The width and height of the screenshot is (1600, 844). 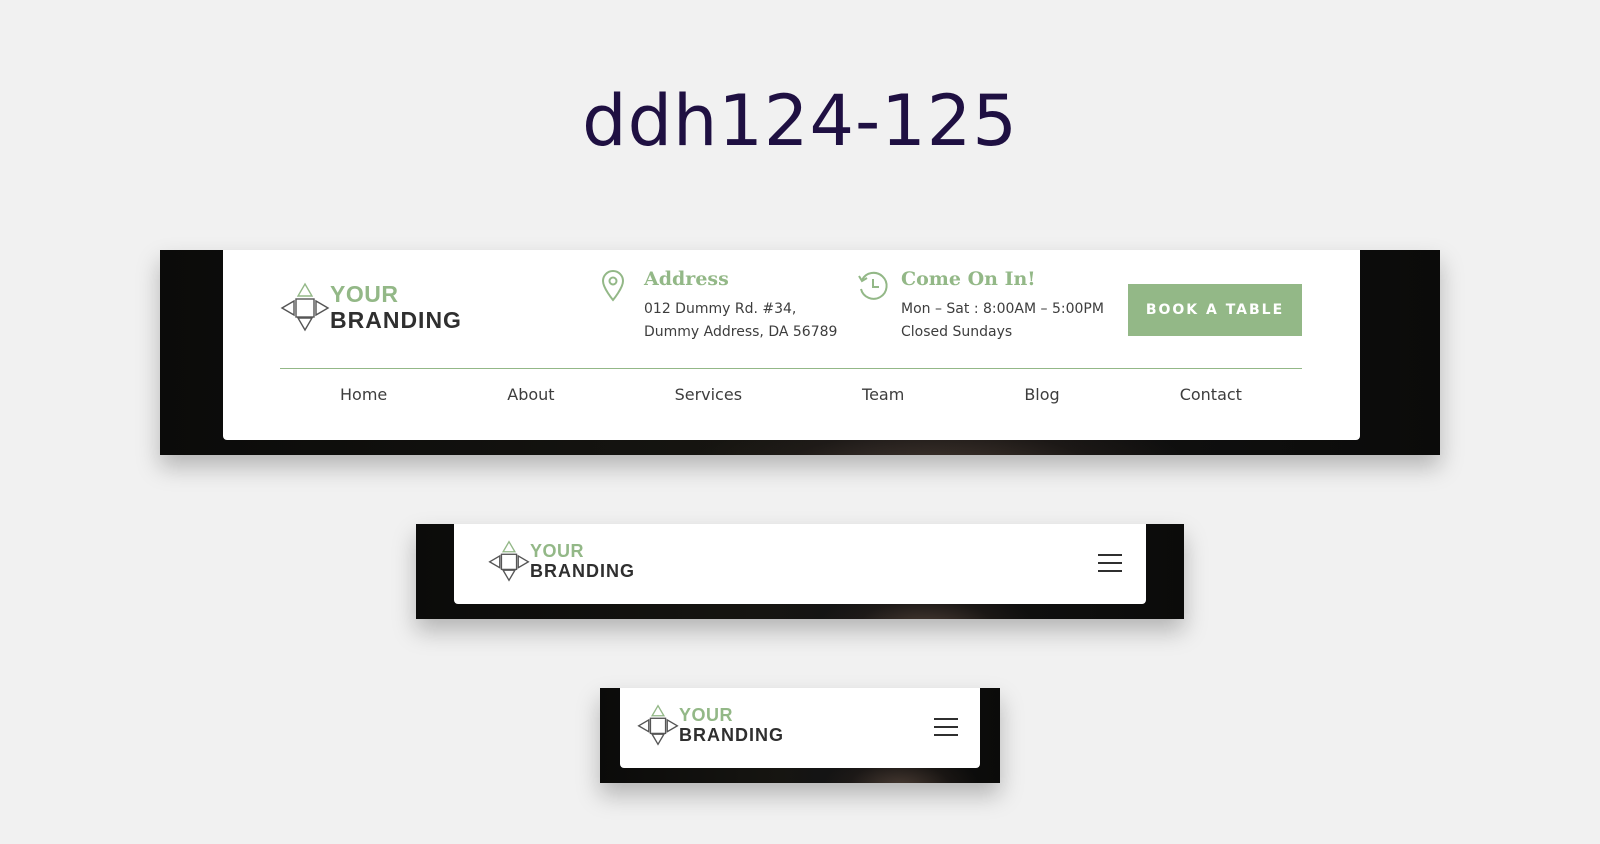 What do you see at coordinates (1041, 394) in the screenshot?
I see `nav-item-blog: Blog` at bounding box center [1041, 394].